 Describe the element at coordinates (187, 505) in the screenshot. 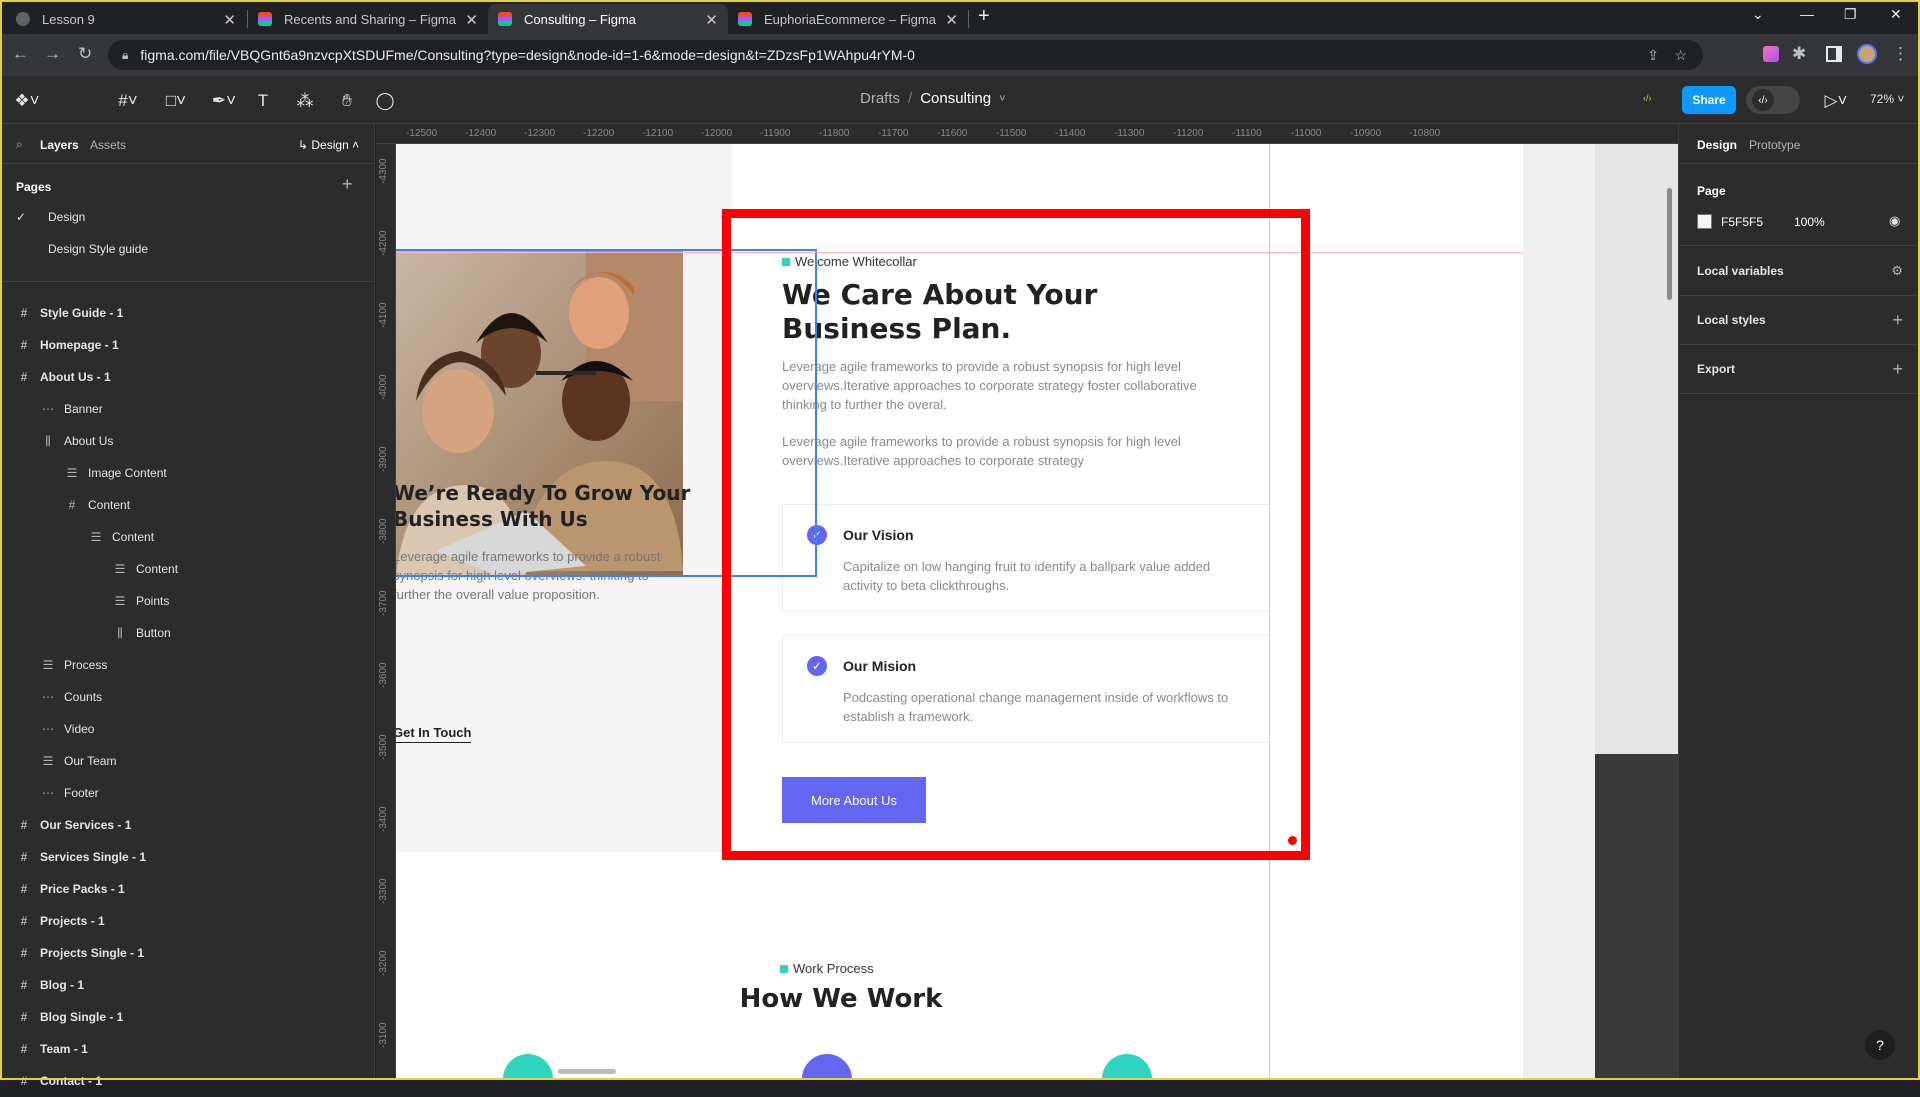

I see `layer-row: # Content` at that location.